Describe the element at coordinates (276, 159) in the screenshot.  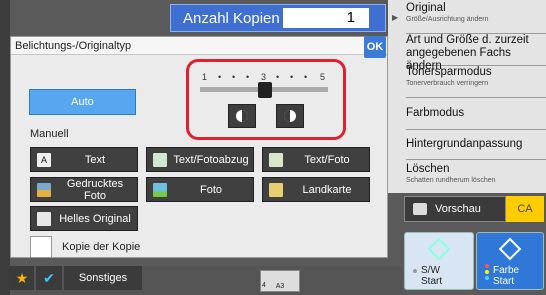
I see `text-photo-icon` at that location.